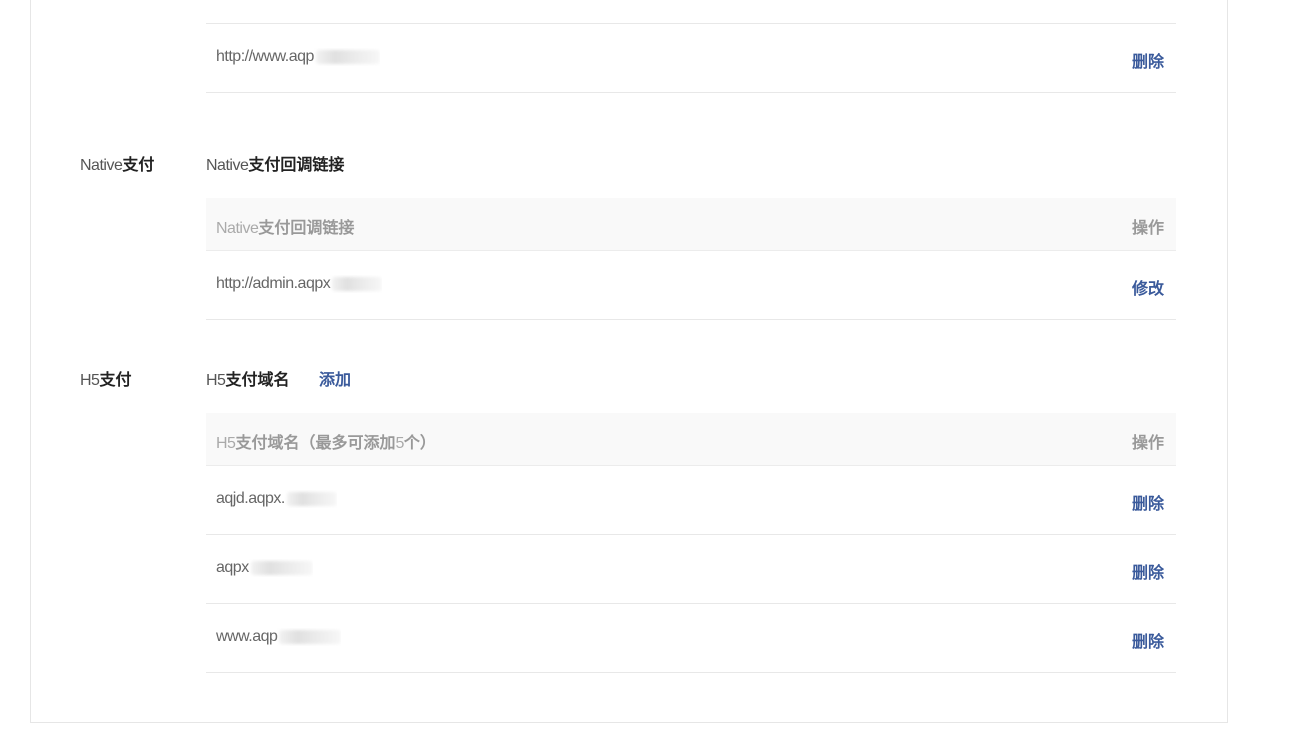 This screenshot has width=1310, height=742. Describe the element at coordinates (691, 439) in the screenshot. I see `h5-table-header: H5支付域名（最多可添加5个） 操作` at that location.